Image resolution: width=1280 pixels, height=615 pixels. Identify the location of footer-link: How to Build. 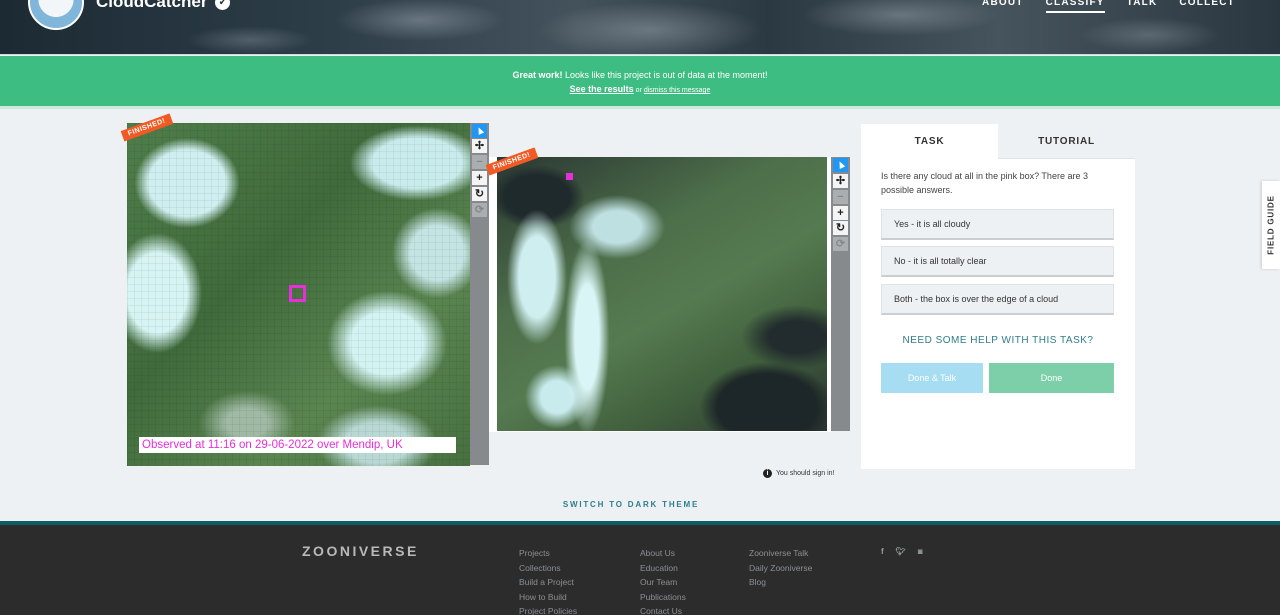
(548, 597).